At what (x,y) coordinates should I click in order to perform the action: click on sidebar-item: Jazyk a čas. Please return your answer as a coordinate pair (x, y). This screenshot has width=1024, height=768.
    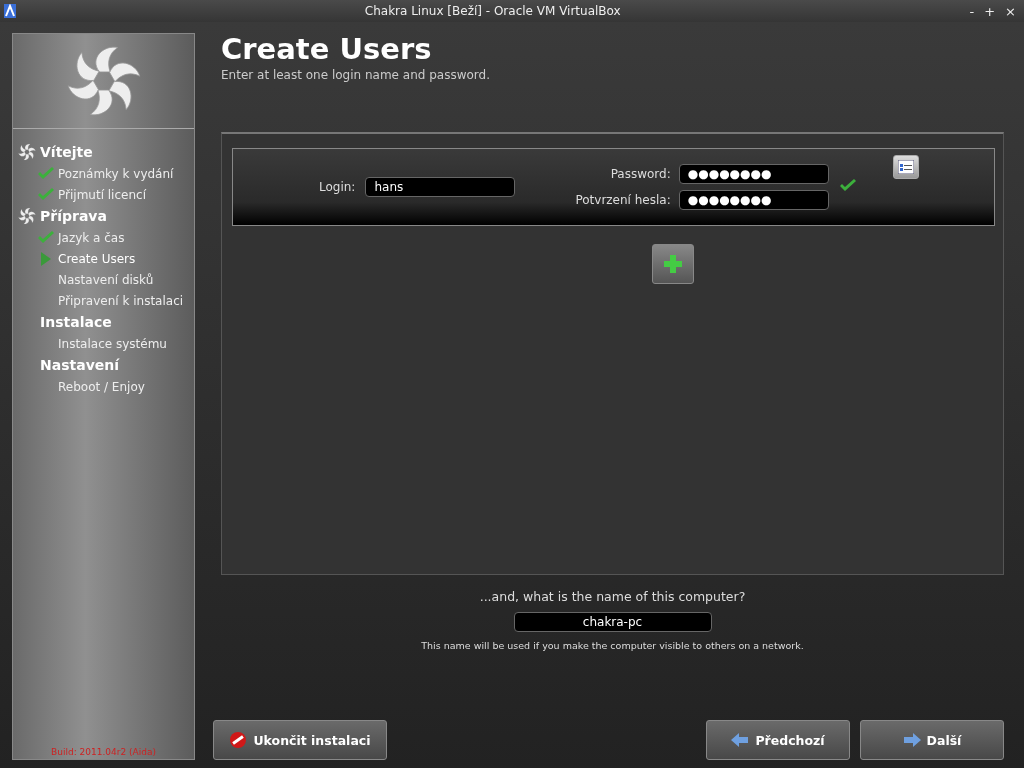
    Looking at the image, I should click on (91, 237).